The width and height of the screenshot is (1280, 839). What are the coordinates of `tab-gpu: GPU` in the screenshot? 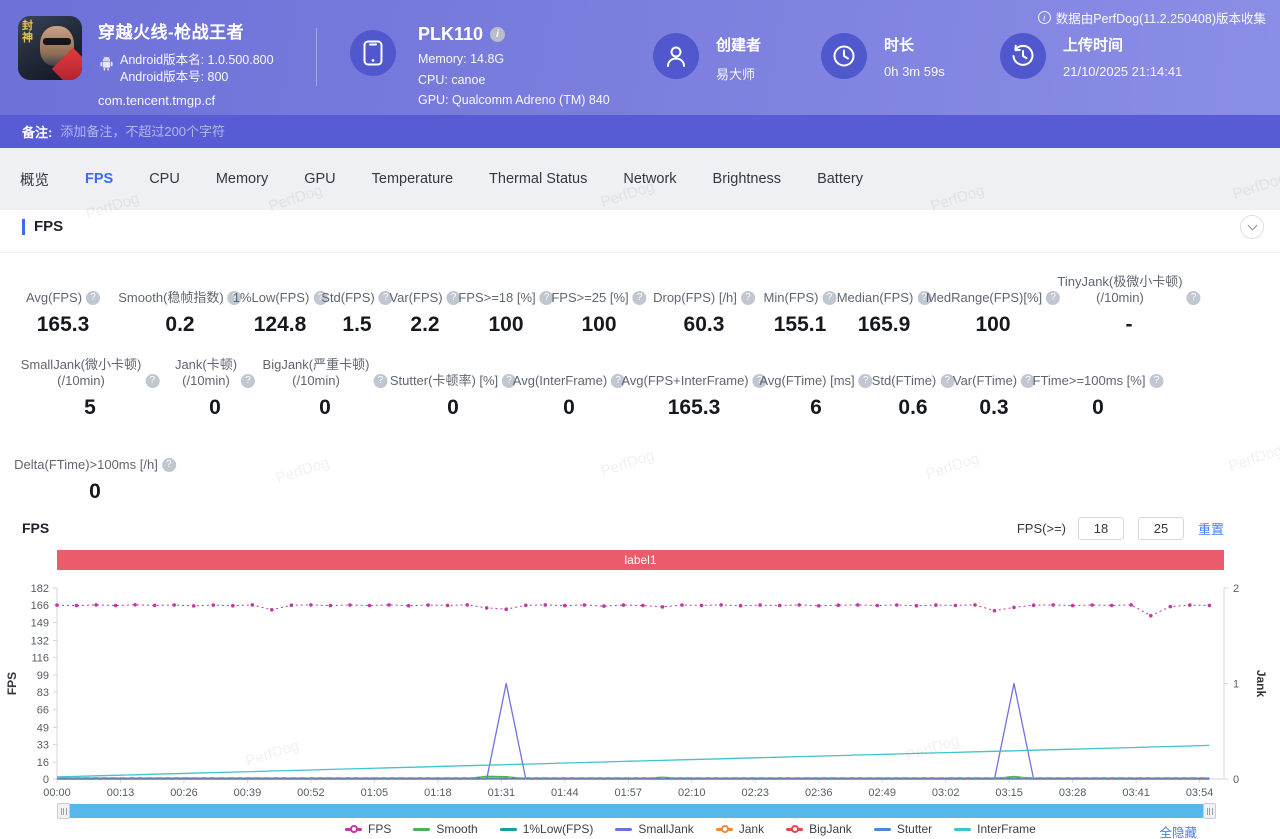 It's located at (319, 179).